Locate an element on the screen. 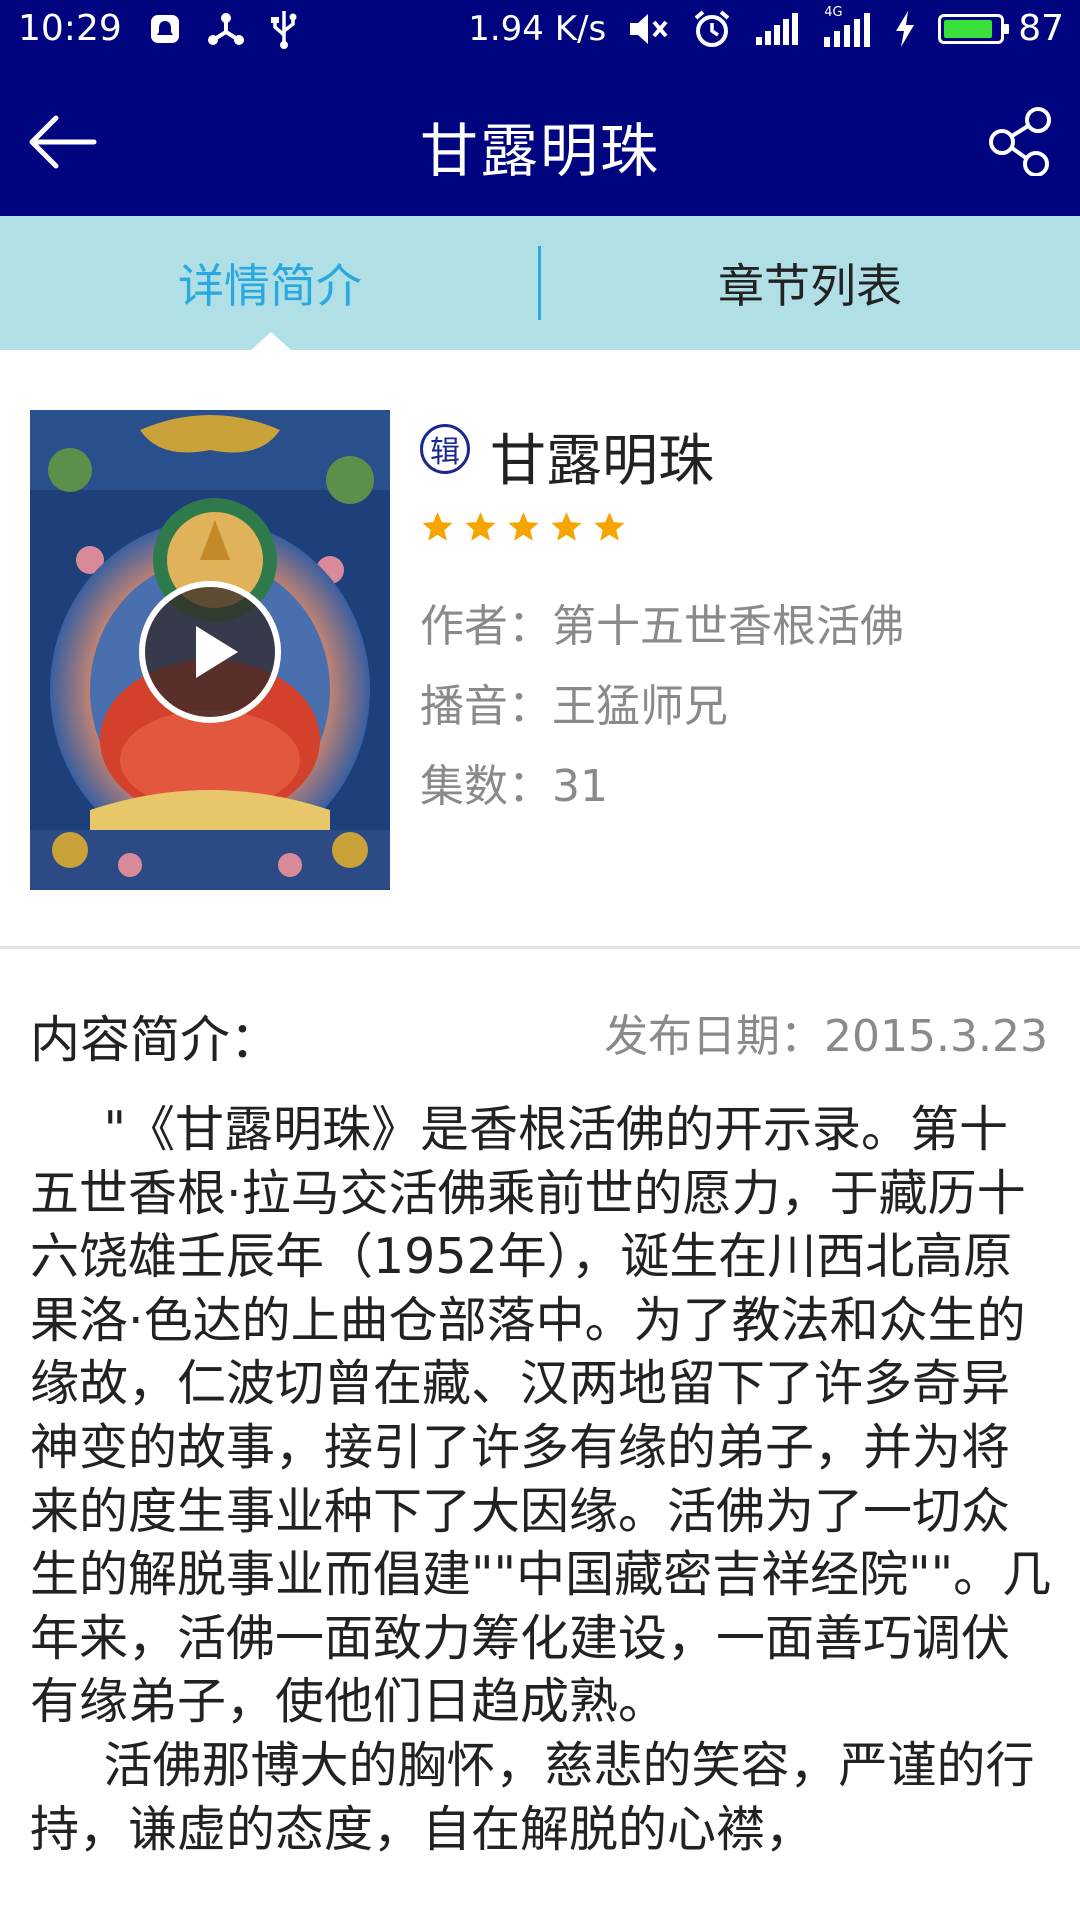 This screenshot has width=1080, height=1920. network-speed: 1.94 K/s is located at coordinates (537, 28).